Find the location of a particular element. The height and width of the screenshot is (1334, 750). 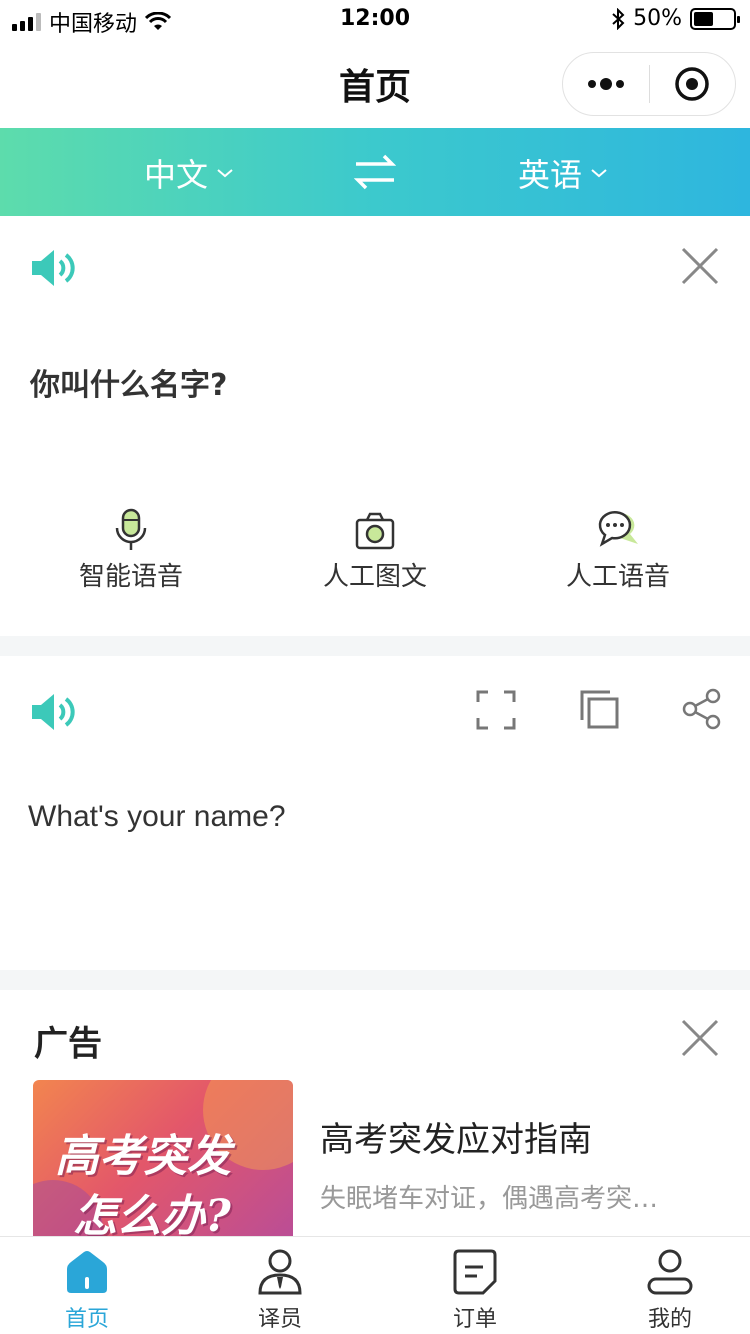

ad-image: 高考突发 怎么办? is located at coordinates (163, 1158).